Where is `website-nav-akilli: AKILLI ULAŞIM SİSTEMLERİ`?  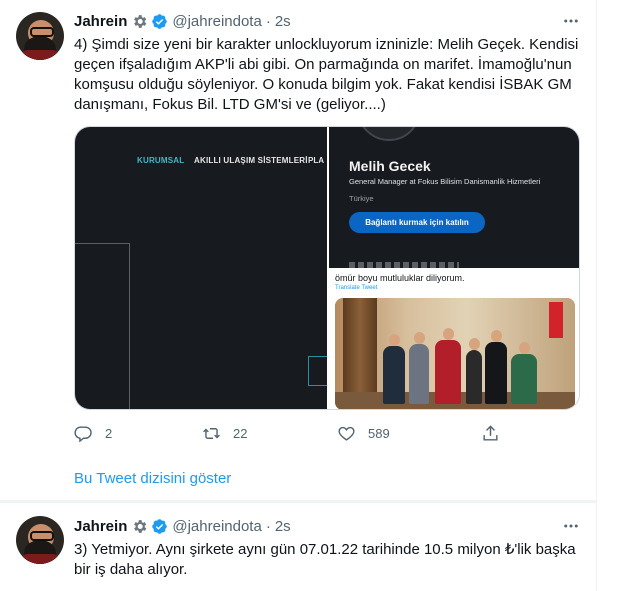
website-nav-akilli: AKILLI ULAŞIM SİSTEMLERİ is located at coordinates (251, 160).